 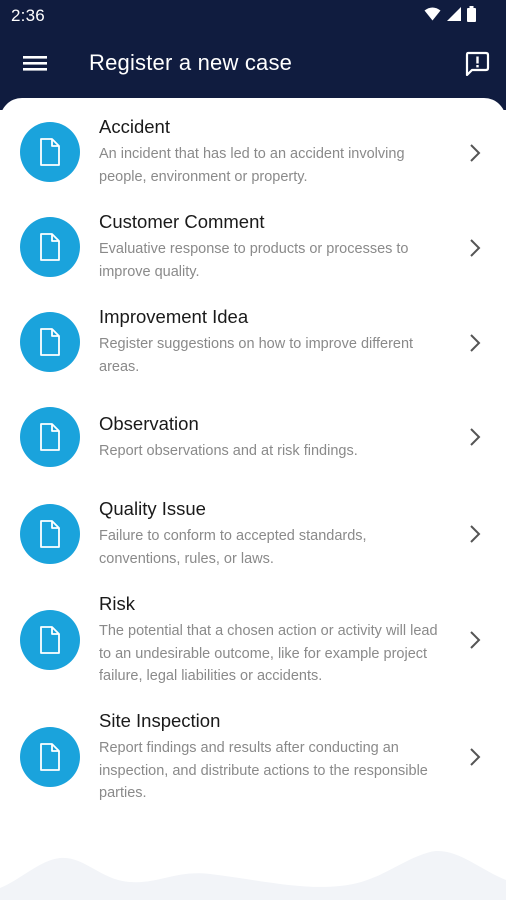 I want to click on feedback-icon, so click(x=477, y=63).